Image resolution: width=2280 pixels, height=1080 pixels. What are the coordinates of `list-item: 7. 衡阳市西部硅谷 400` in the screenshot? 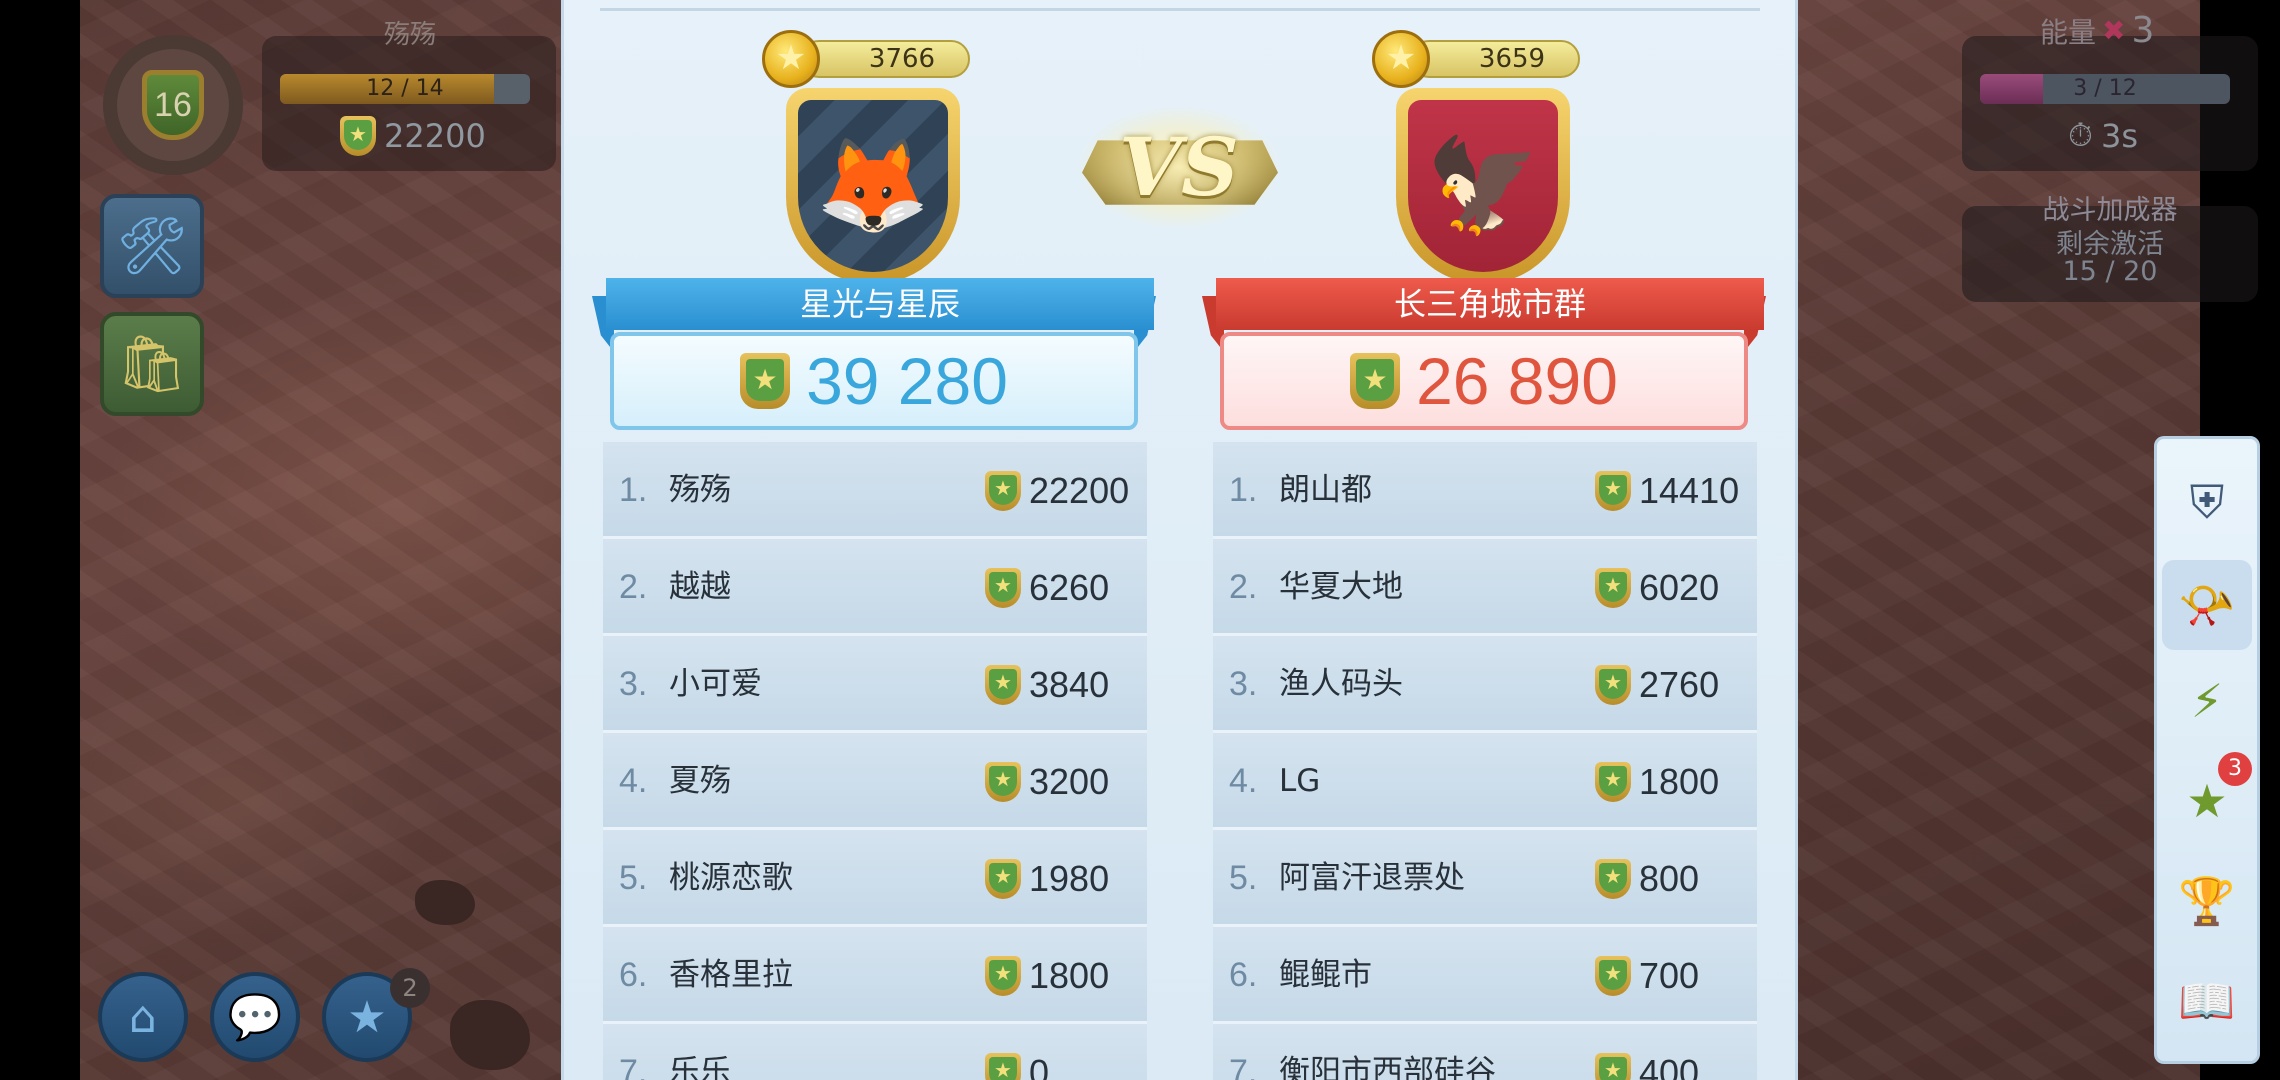 It's located at (1485, 1052).